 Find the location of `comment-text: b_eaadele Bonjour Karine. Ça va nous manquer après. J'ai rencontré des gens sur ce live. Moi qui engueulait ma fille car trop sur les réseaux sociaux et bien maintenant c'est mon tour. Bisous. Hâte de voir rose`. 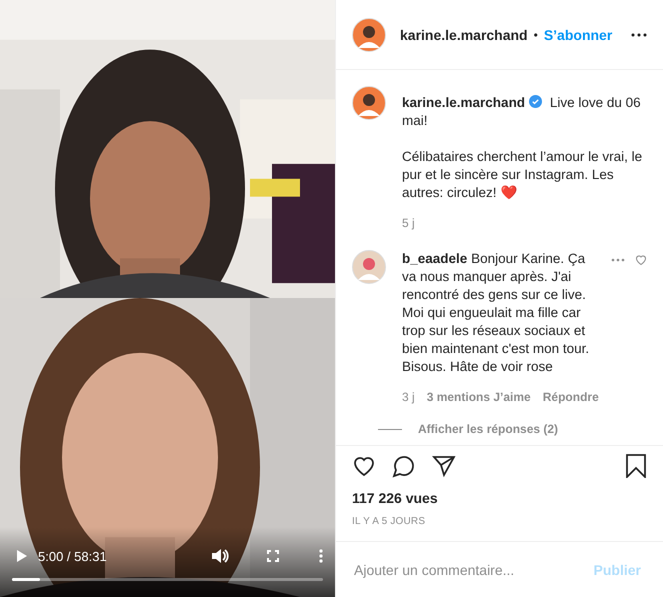

comment-text: b_eaadele Bonjour Karine. Ça va nous manquer après. J'ai rencontré des gens sur ce live. Moi qui engueulait ma fille car trop sur les réseaux sociaux et bien maintenant c'est mon tour. Bisous. Hâte de voir rose is located at coordinates (496, 313).